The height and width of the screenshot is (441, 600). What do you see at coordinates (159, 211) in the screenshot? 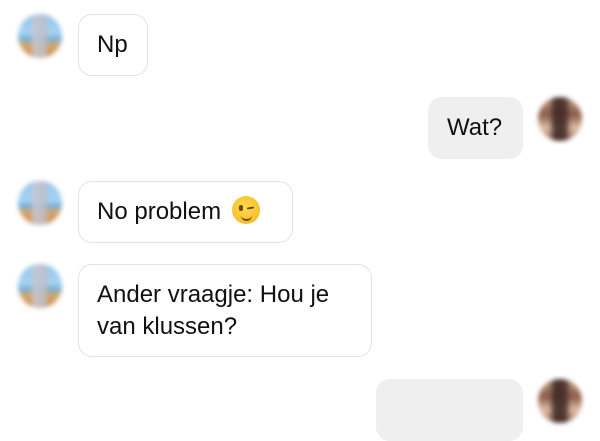
I see `message-text: No problem` at bounding box center [159, 211].